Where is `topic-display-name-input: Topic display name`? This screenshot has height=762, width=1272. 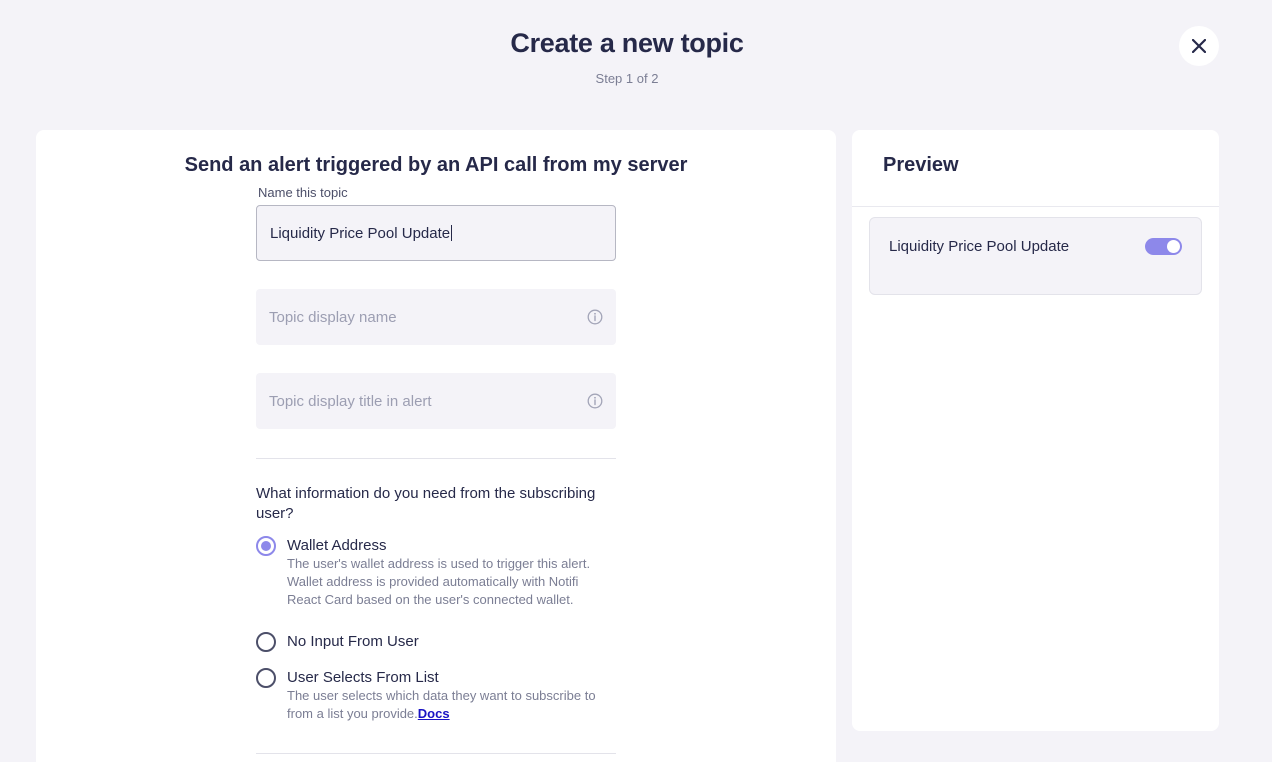
topic-display-name-input: Topic display name is located at coordinates (436, 317).